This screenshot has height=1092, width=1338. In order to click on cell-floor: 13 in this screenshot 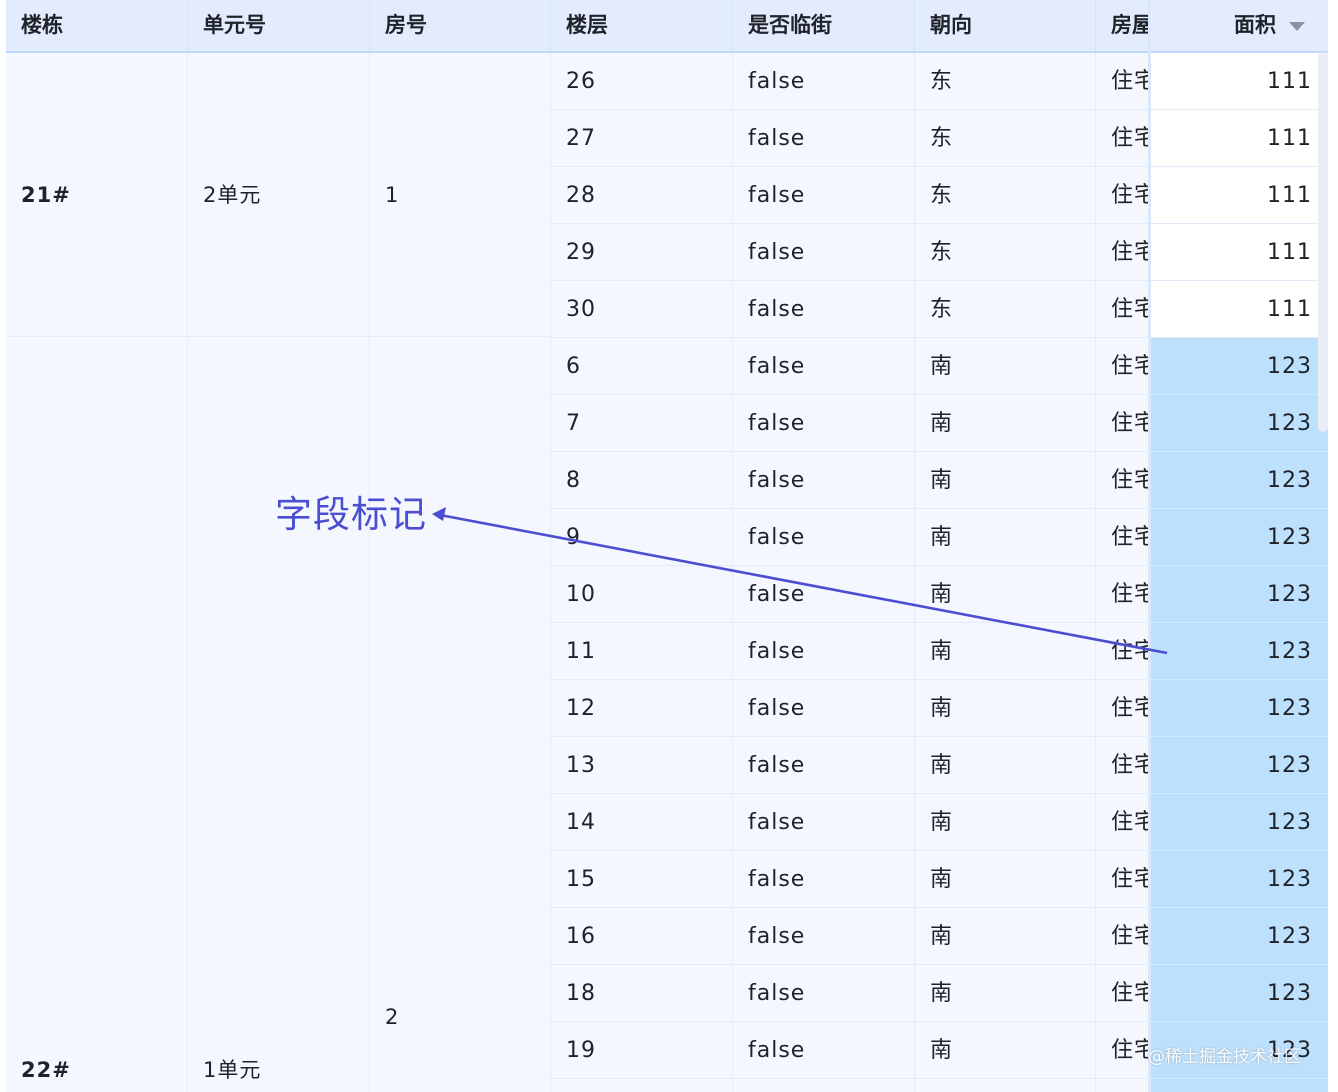, I will do `click(642, 765)`.